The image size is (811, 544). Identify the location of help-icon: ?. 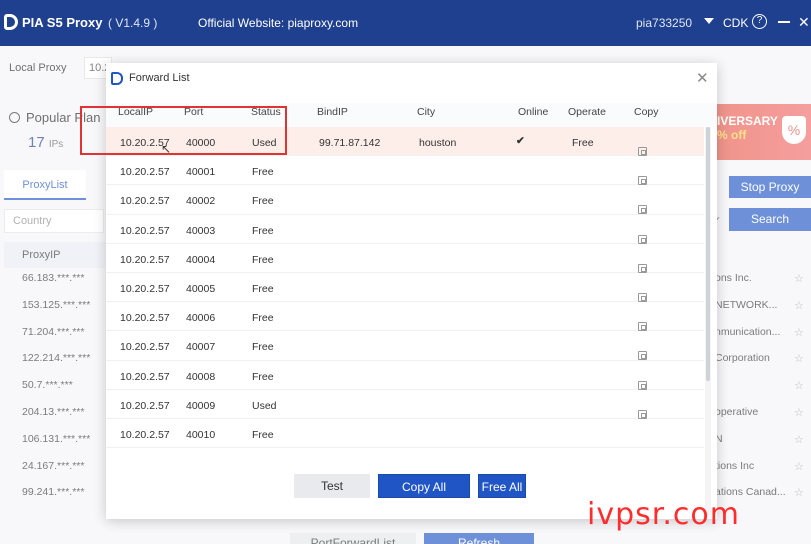
(759, 21).